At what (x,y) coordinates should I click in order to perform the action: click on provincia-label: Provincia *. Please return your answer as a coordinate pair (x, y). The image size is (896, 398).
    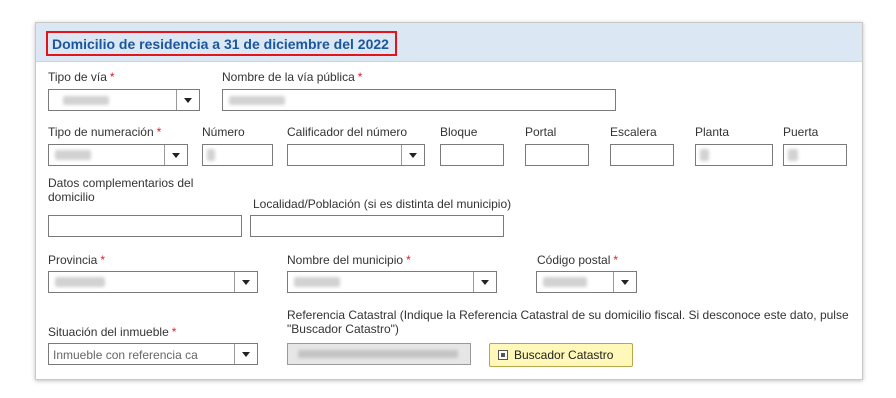
    Looking at the image, I should click on (77, 260).